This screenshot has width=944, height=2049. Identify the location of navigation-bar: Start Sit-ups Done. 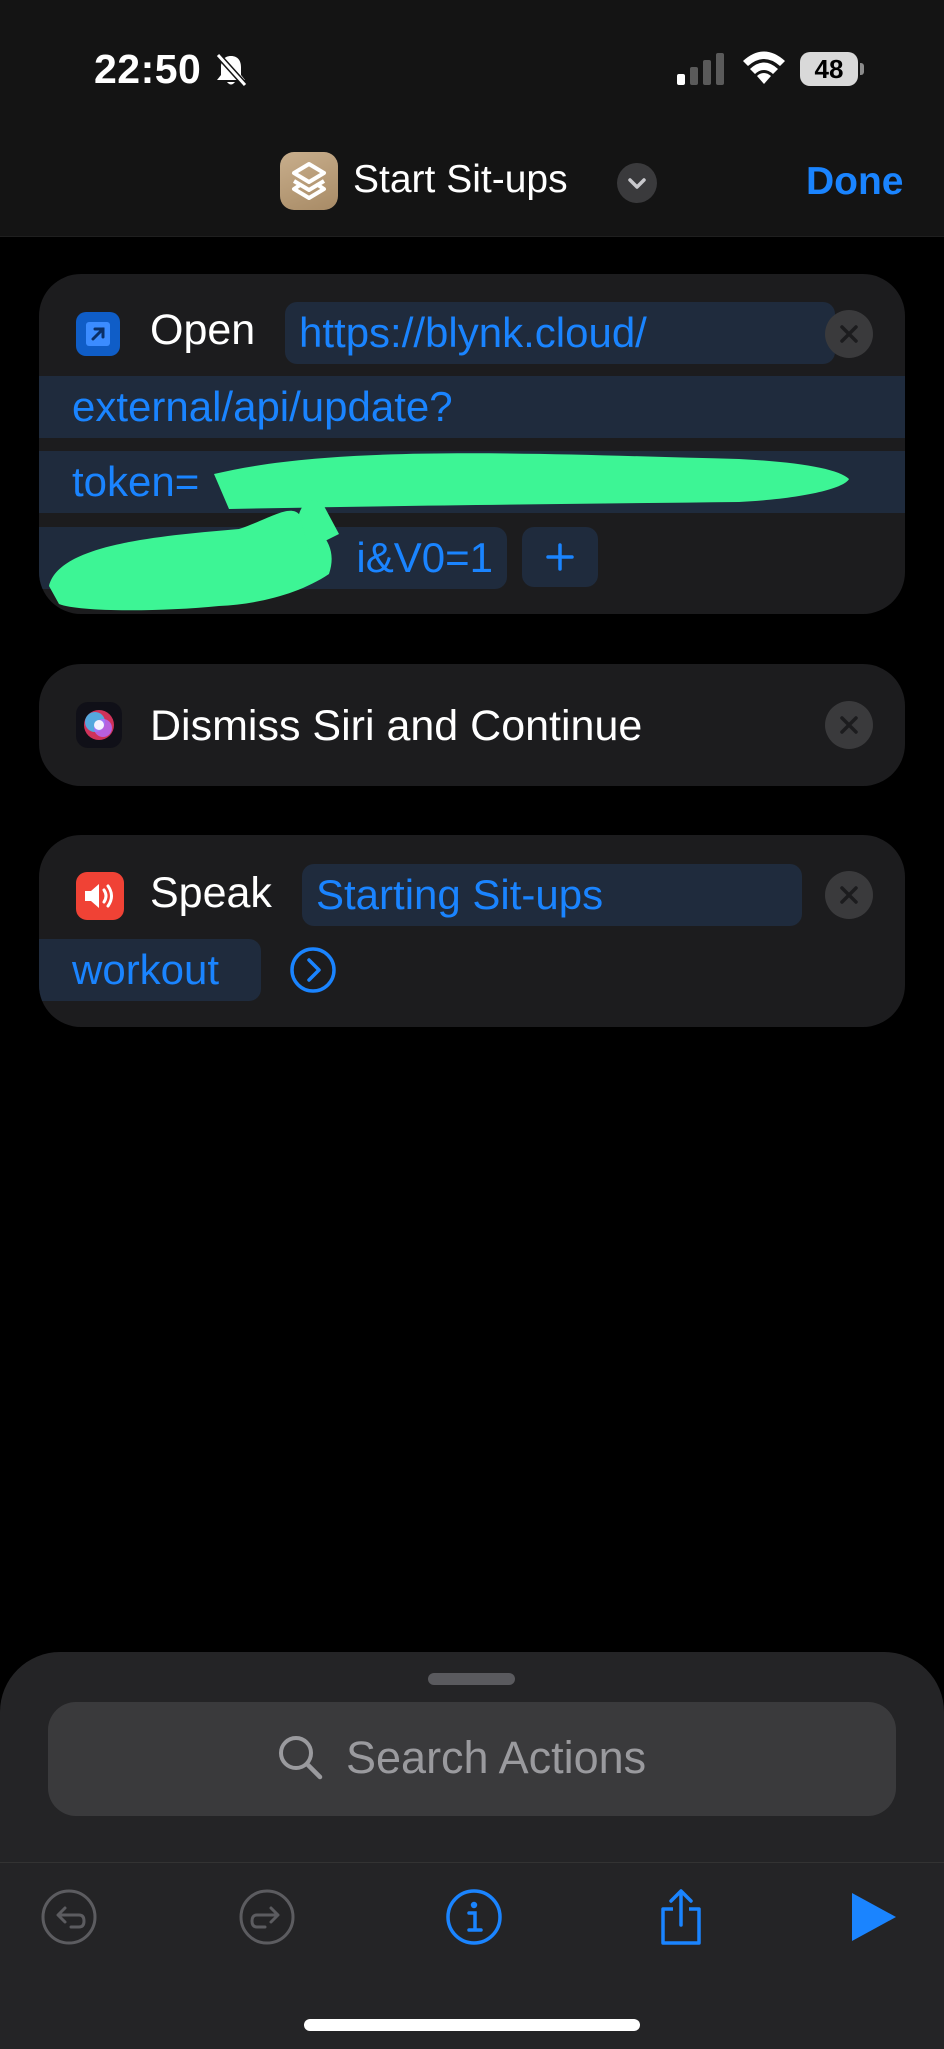
(472, 183).